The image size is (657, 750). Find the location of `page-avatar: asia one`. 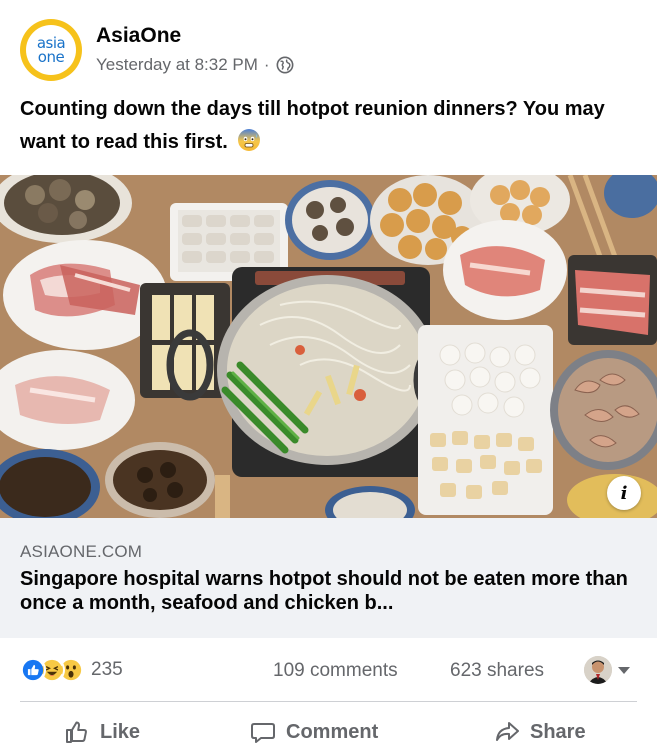

page-avatar: asia one is located at coordinates (51, 50).